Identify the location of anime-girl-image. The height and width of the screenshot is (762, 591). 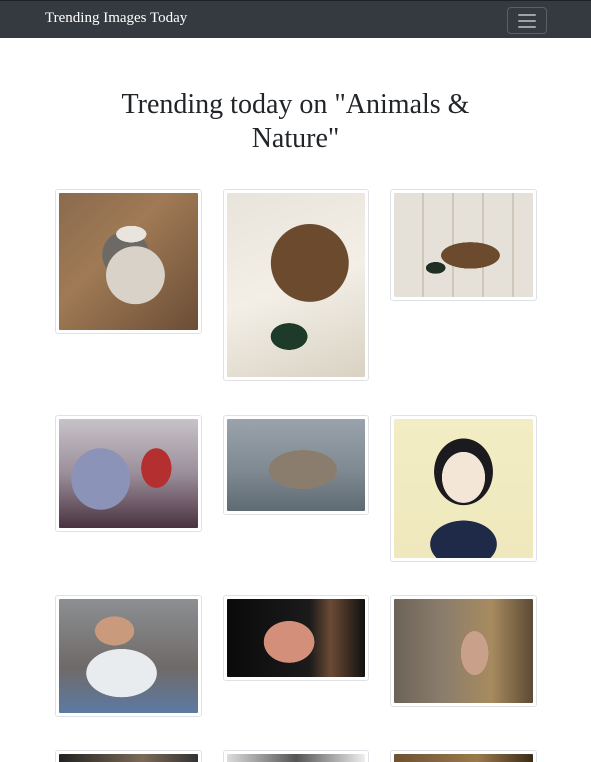
(463, 488).